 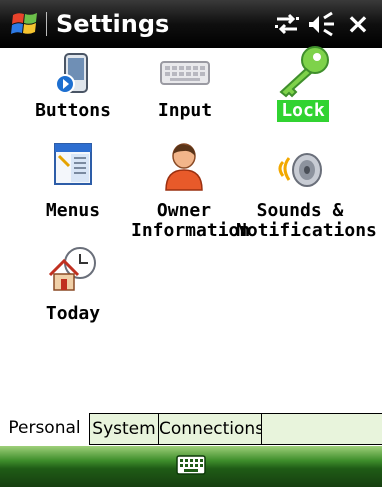 I want to click on today-label: Today, so click(x=73, y=313).